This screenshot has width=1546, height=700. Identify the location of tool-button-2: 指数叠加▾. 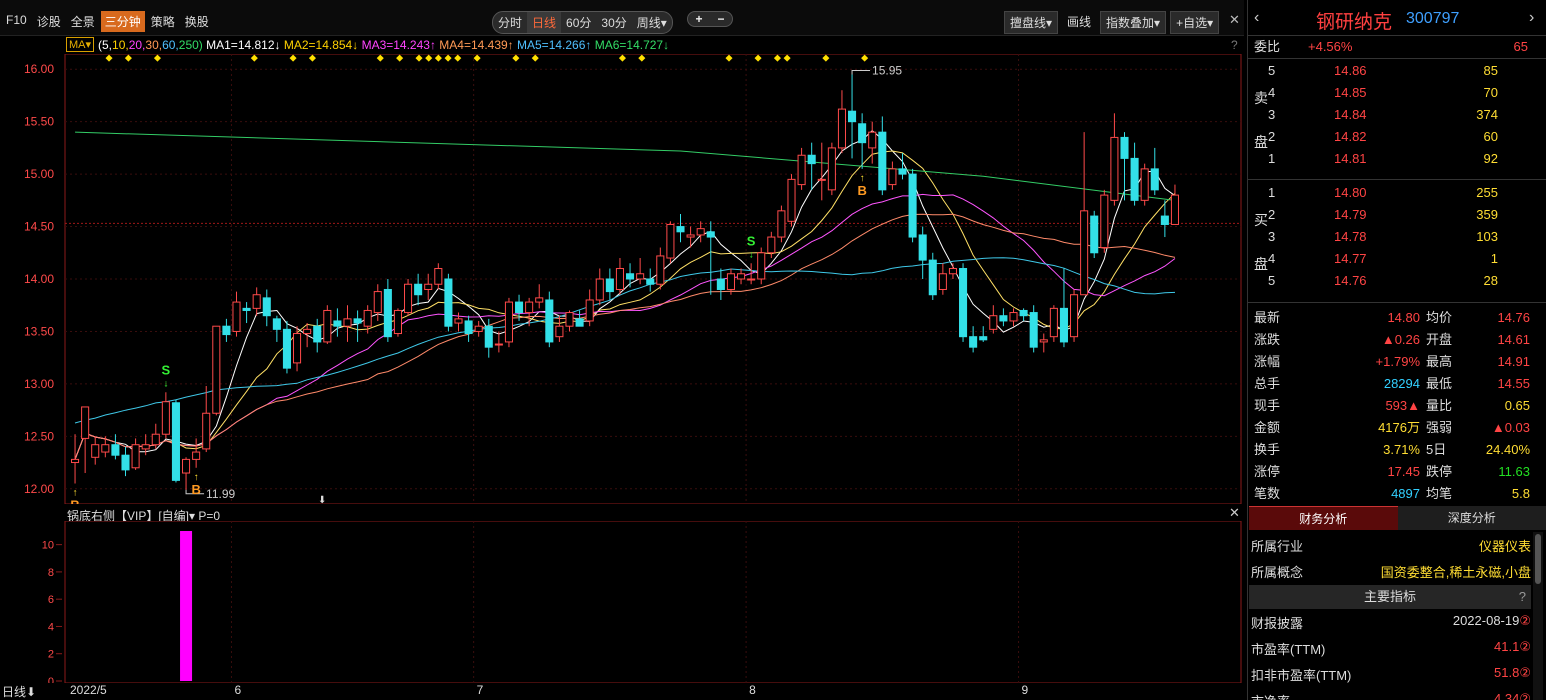
(1133, 22).